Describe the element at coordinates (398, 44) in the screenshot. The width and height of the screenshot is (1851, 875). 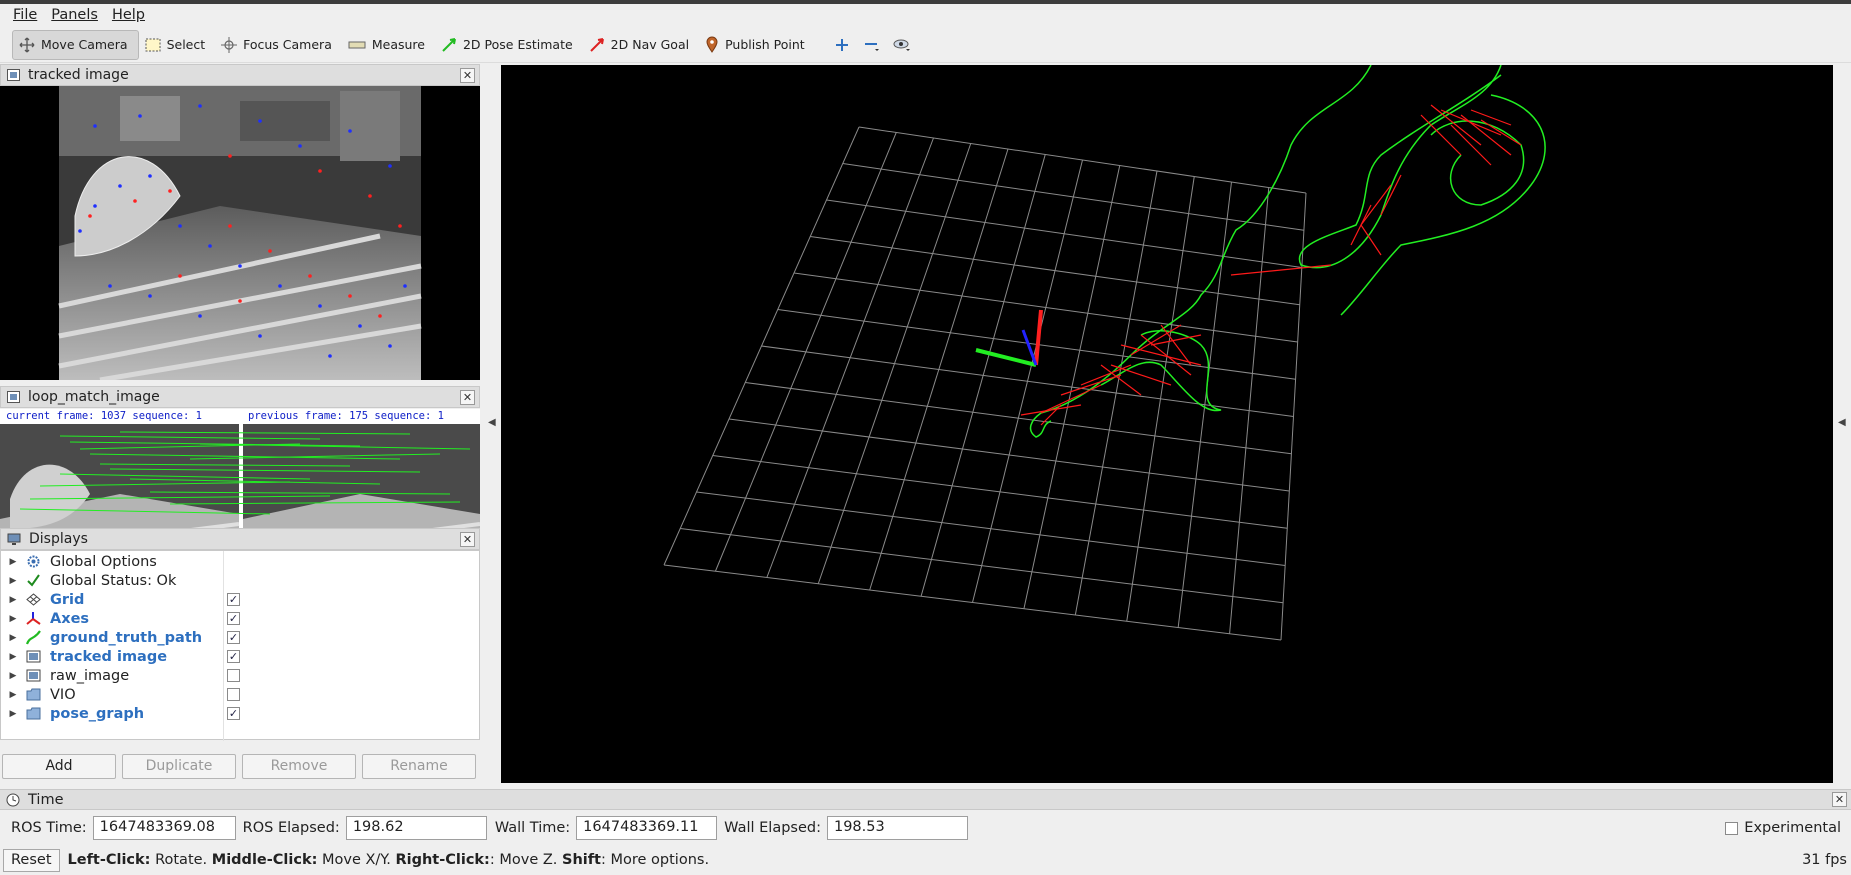
I see `measure-label: Measure` at that location.